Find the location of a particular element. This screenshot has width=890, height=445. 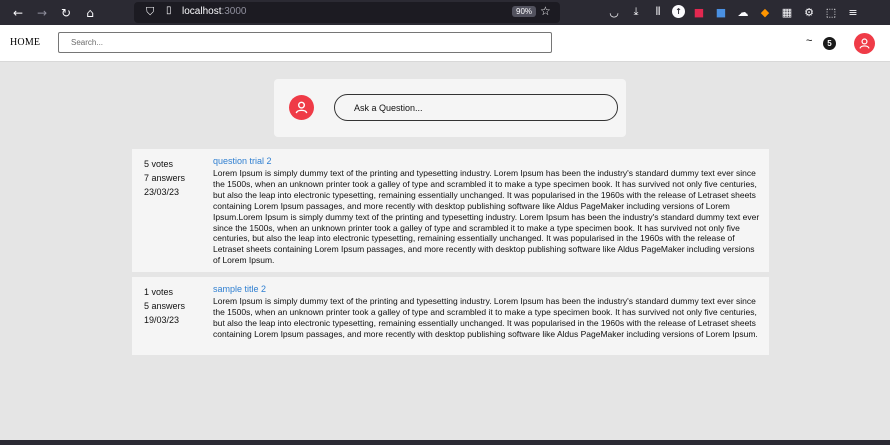

settings-icon: ⚙ is located at coordinates (809, 12).